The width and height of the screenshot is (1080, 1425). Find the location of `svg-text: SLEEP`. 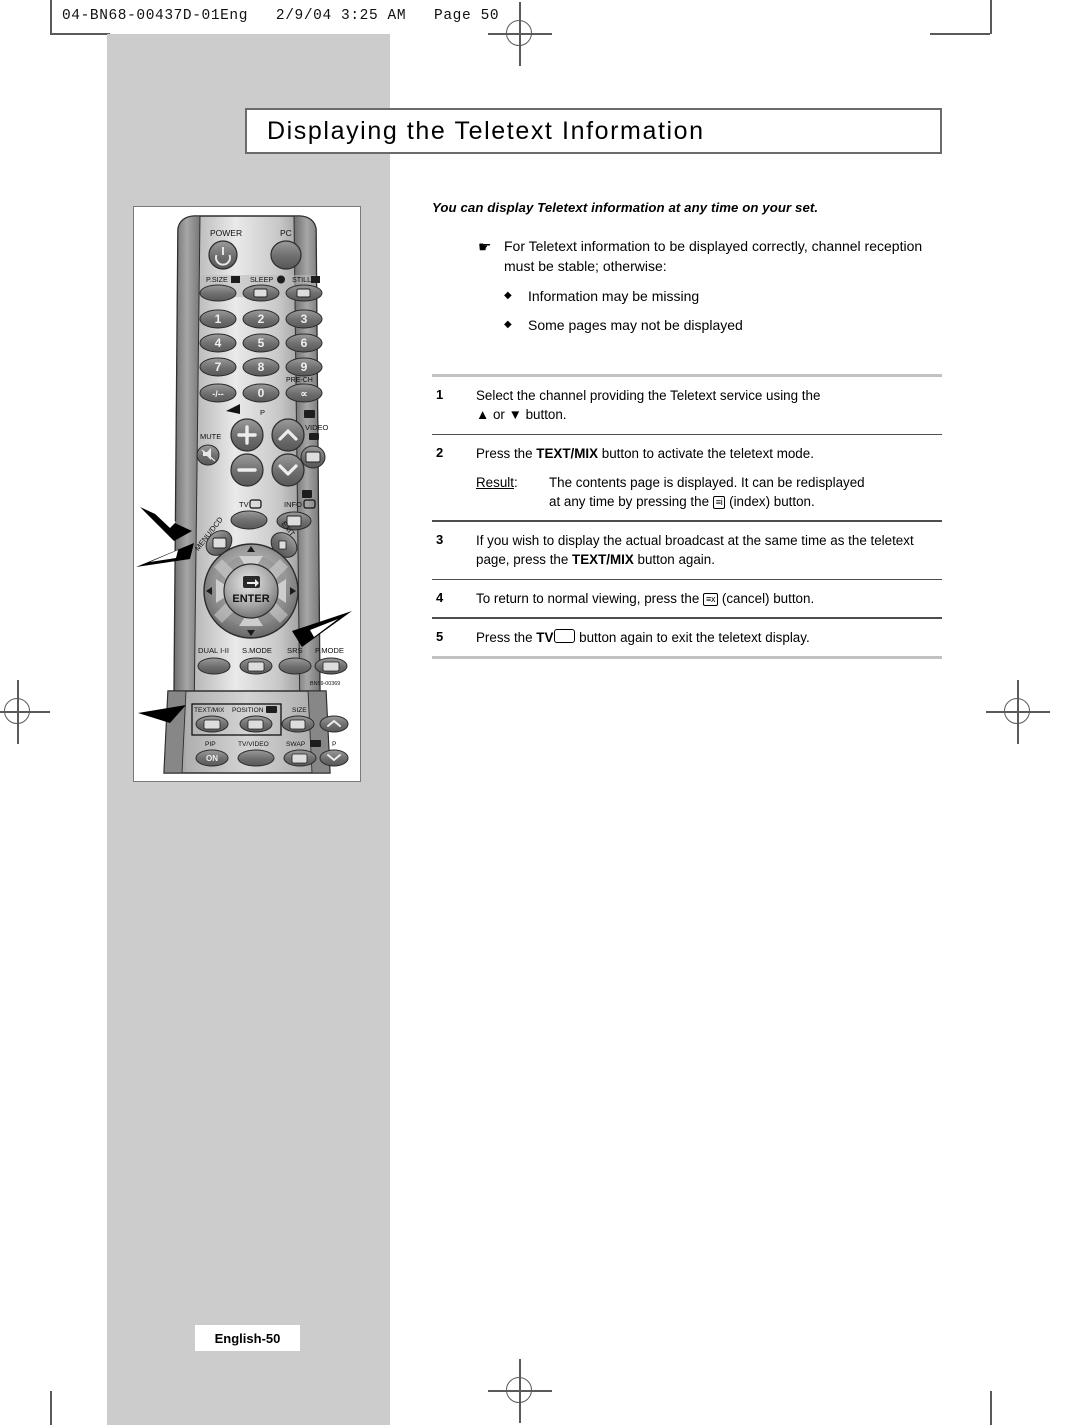

svg-text: SLEEP is located at coordinates (261, 279).